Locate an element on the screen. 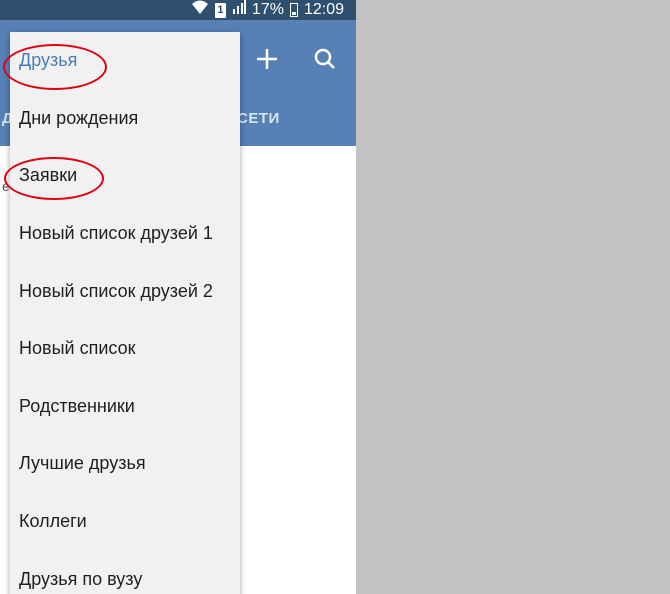 This screenshot has width=670, height=594. menu-item-label: Коллеги is located at coordinates (53, 521).